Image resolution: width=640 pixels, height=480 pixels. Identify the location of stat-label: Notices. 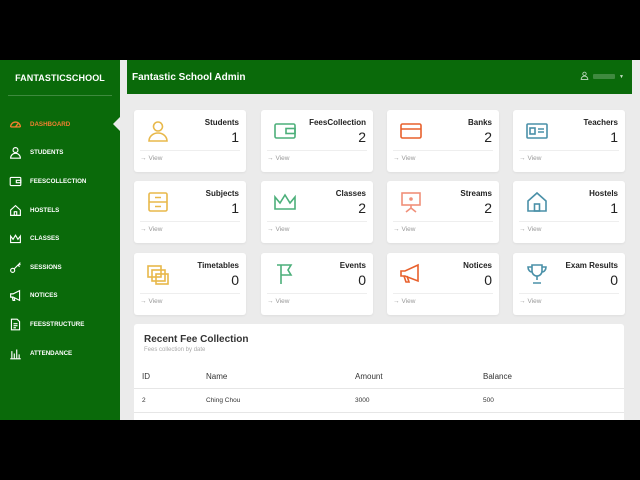
(477, 265).